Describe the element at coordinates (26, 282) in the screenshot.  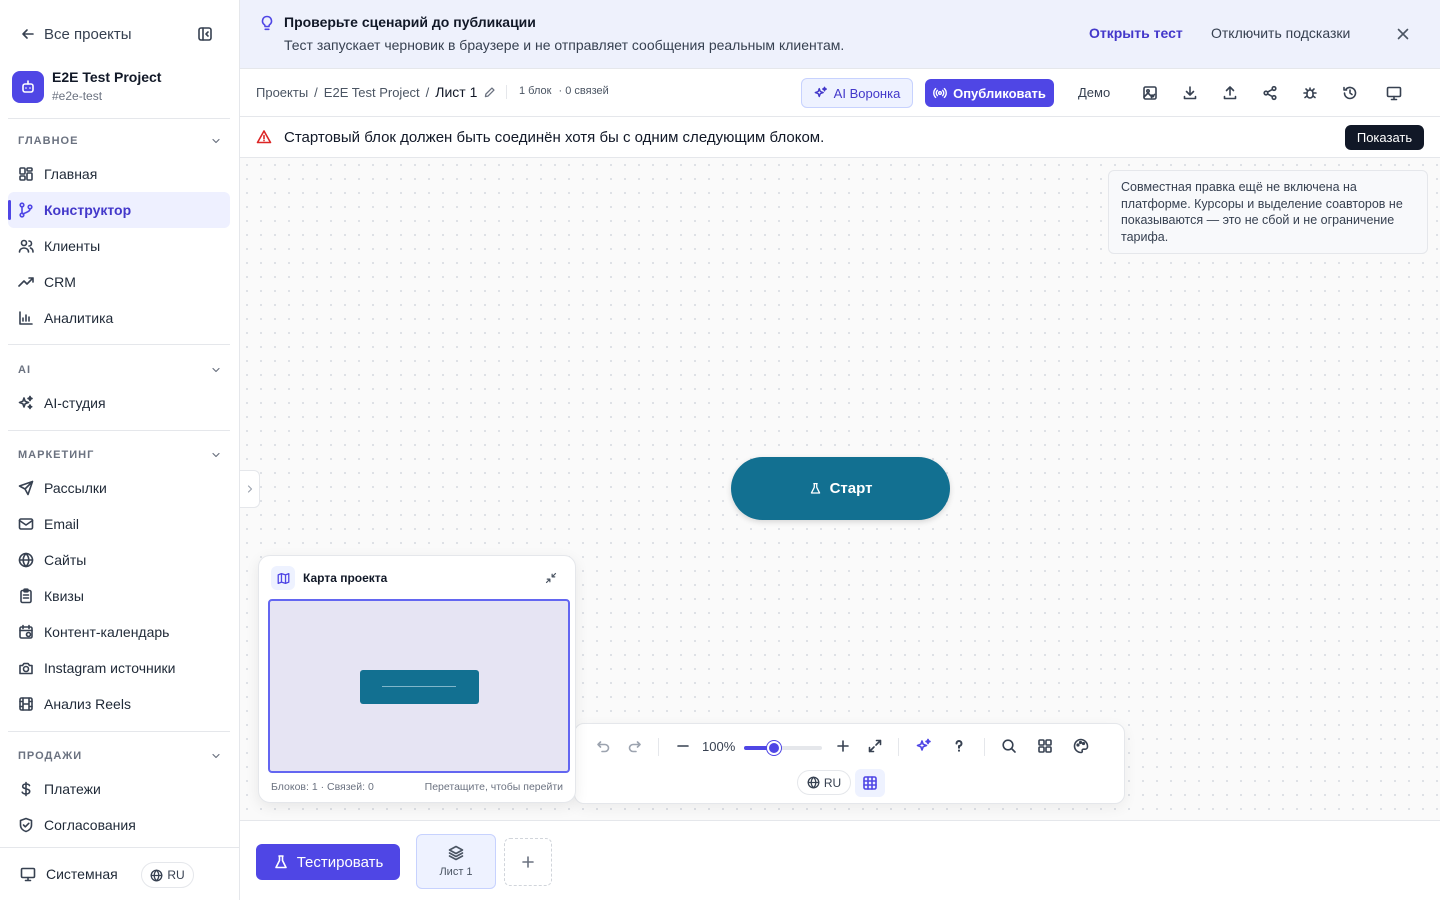
I see `trending-icon` at that location.